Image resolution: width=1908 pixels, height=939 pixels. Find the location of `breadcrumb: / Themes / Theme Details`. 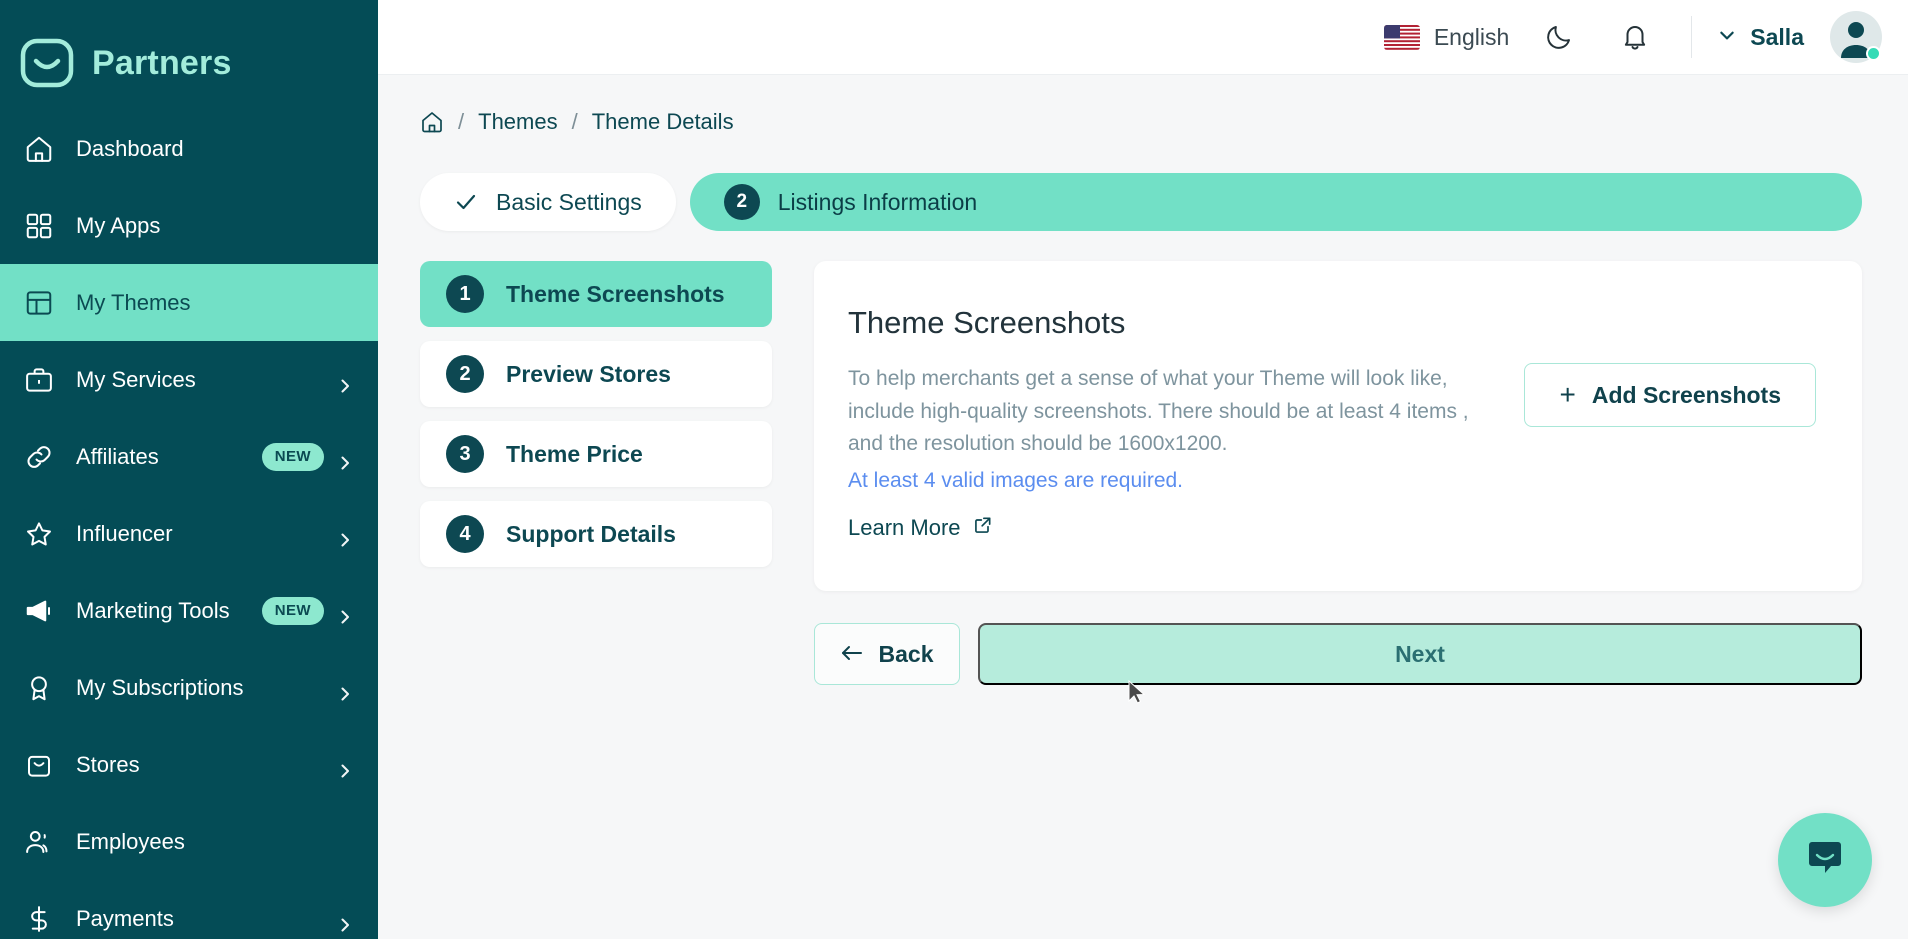

breadcrumb: / Themes / Theme Details is located at coordinates (1141, 122).